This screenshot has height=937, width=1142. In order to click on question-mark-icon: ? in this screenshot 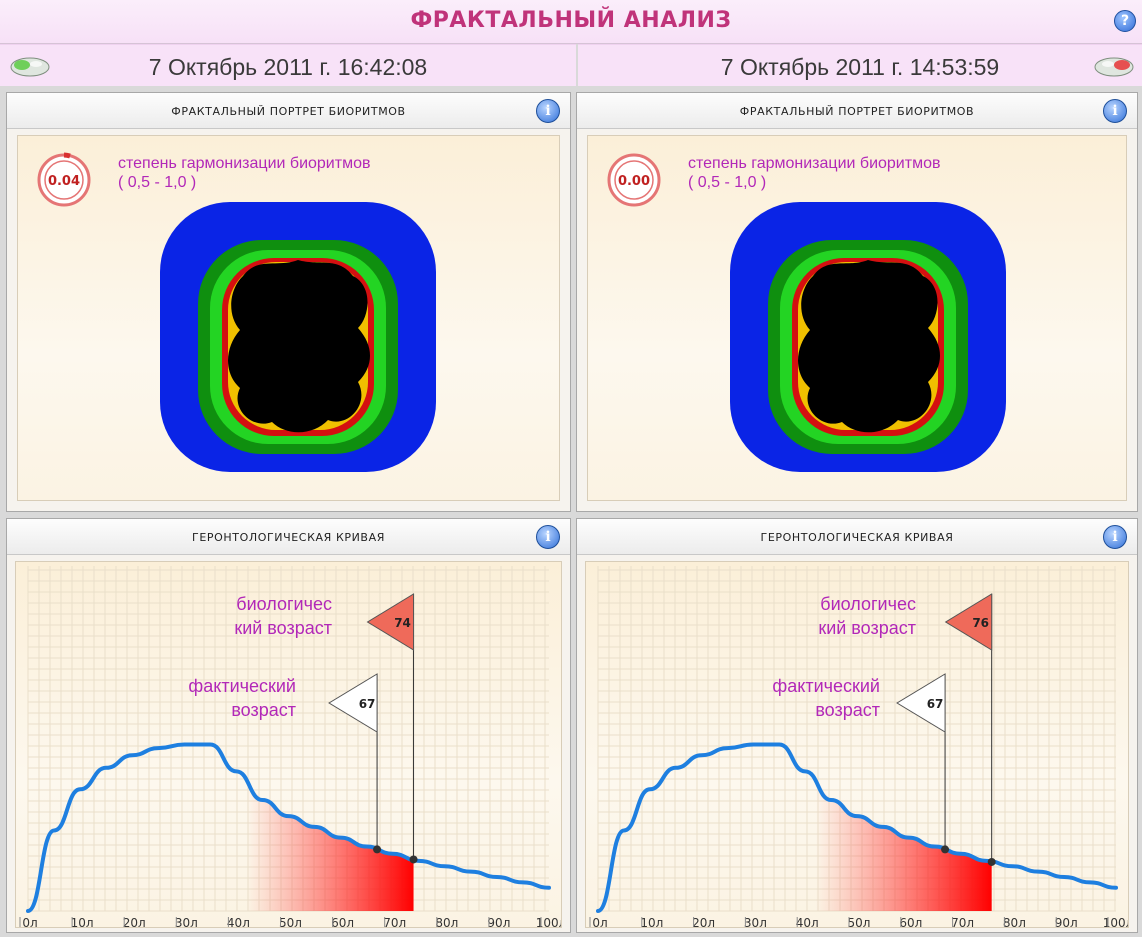, I will do `click(1125, 21)`.